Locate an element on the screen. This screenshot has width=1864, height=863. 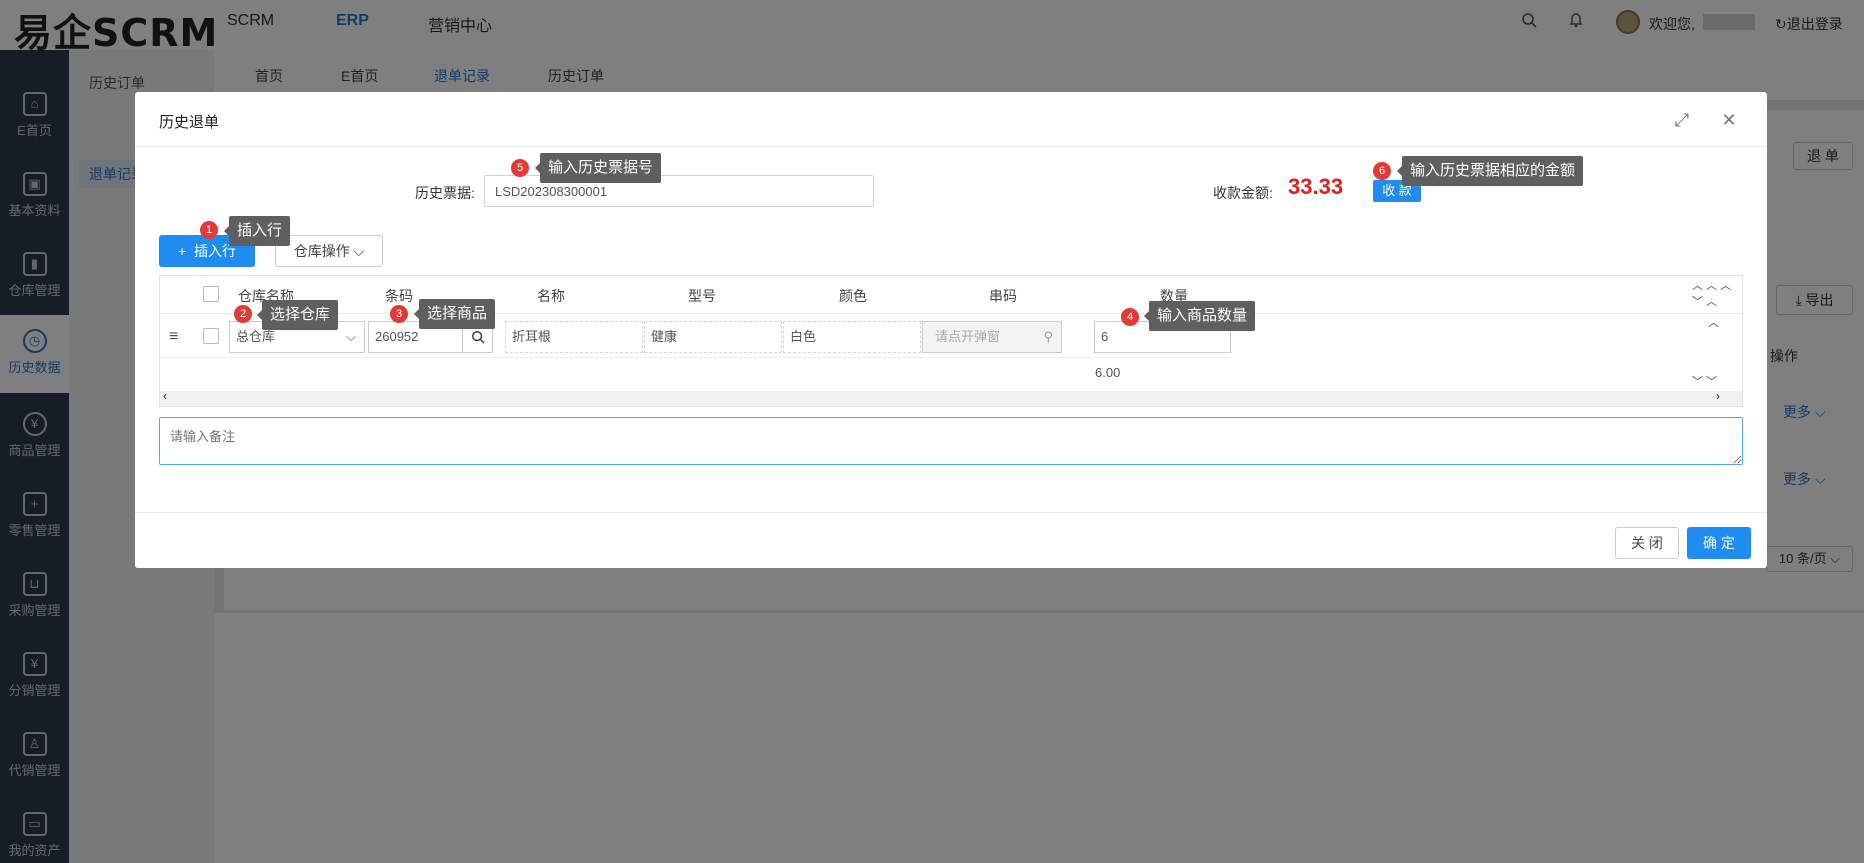
amount-value: 33.33 is located at coordinates (1315, 187).